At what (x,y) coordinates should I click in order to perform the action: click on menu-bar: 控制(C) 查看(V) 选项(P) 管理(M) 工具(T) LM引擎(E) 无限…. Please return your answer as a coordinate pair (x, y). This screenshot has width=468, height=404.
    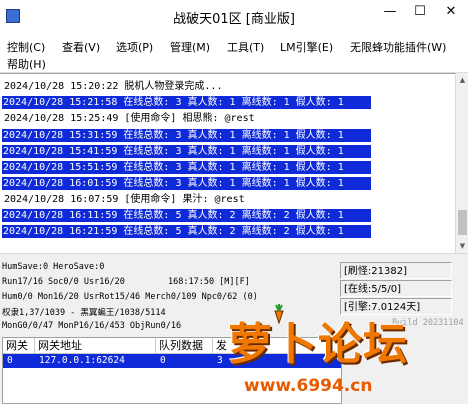
    Looking at the image, I should click on (234, 53).